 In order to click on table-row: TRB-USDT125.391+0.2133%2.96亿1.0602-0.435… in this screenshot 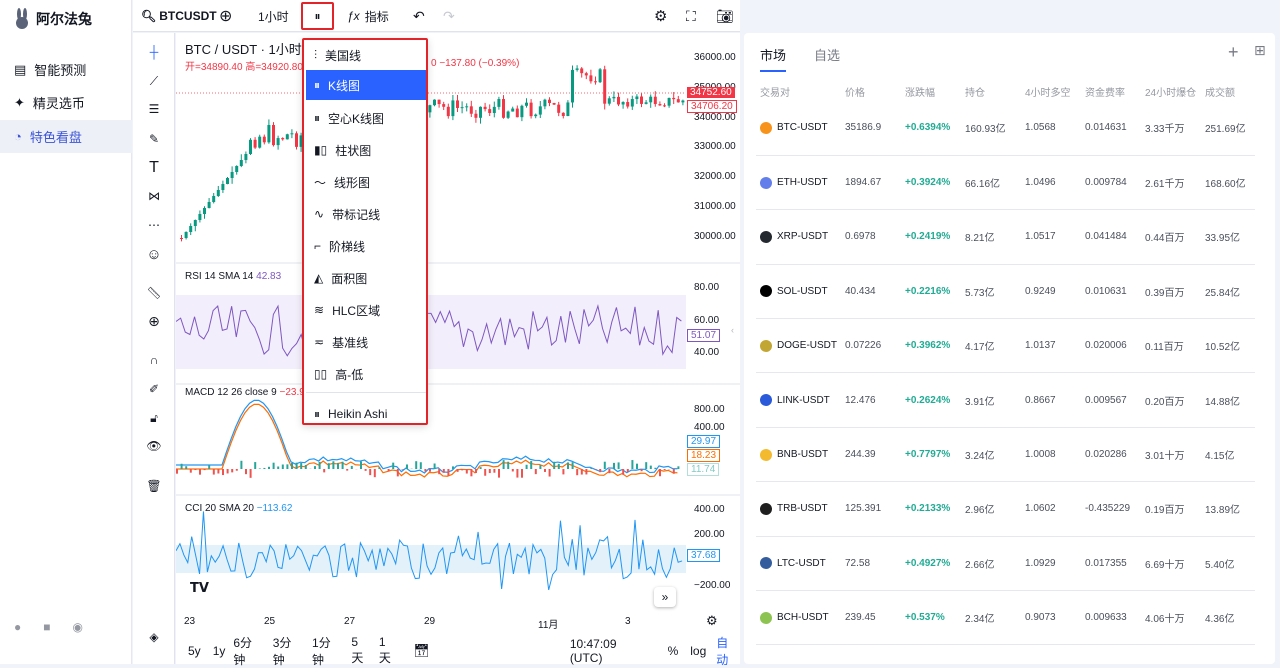, I will do `click(1005, 509)`.